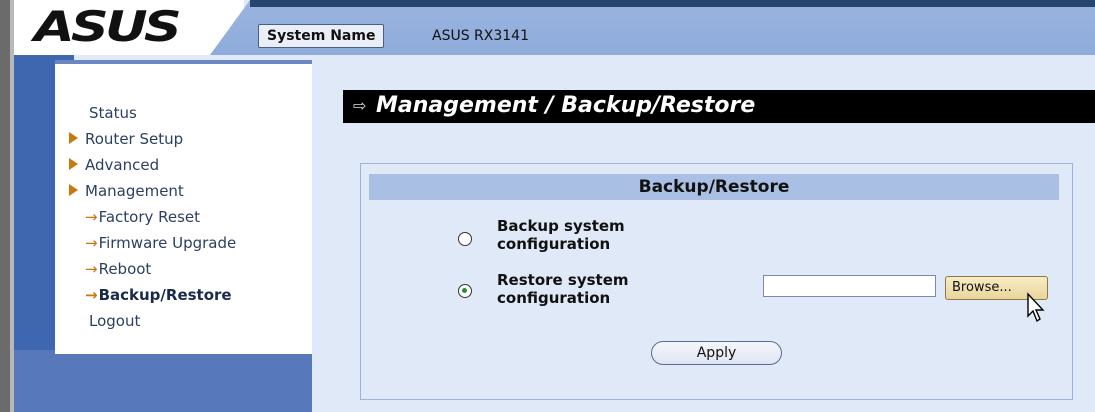  I want to click on restore-option-label: Restore system configuration, so click(563, 289).